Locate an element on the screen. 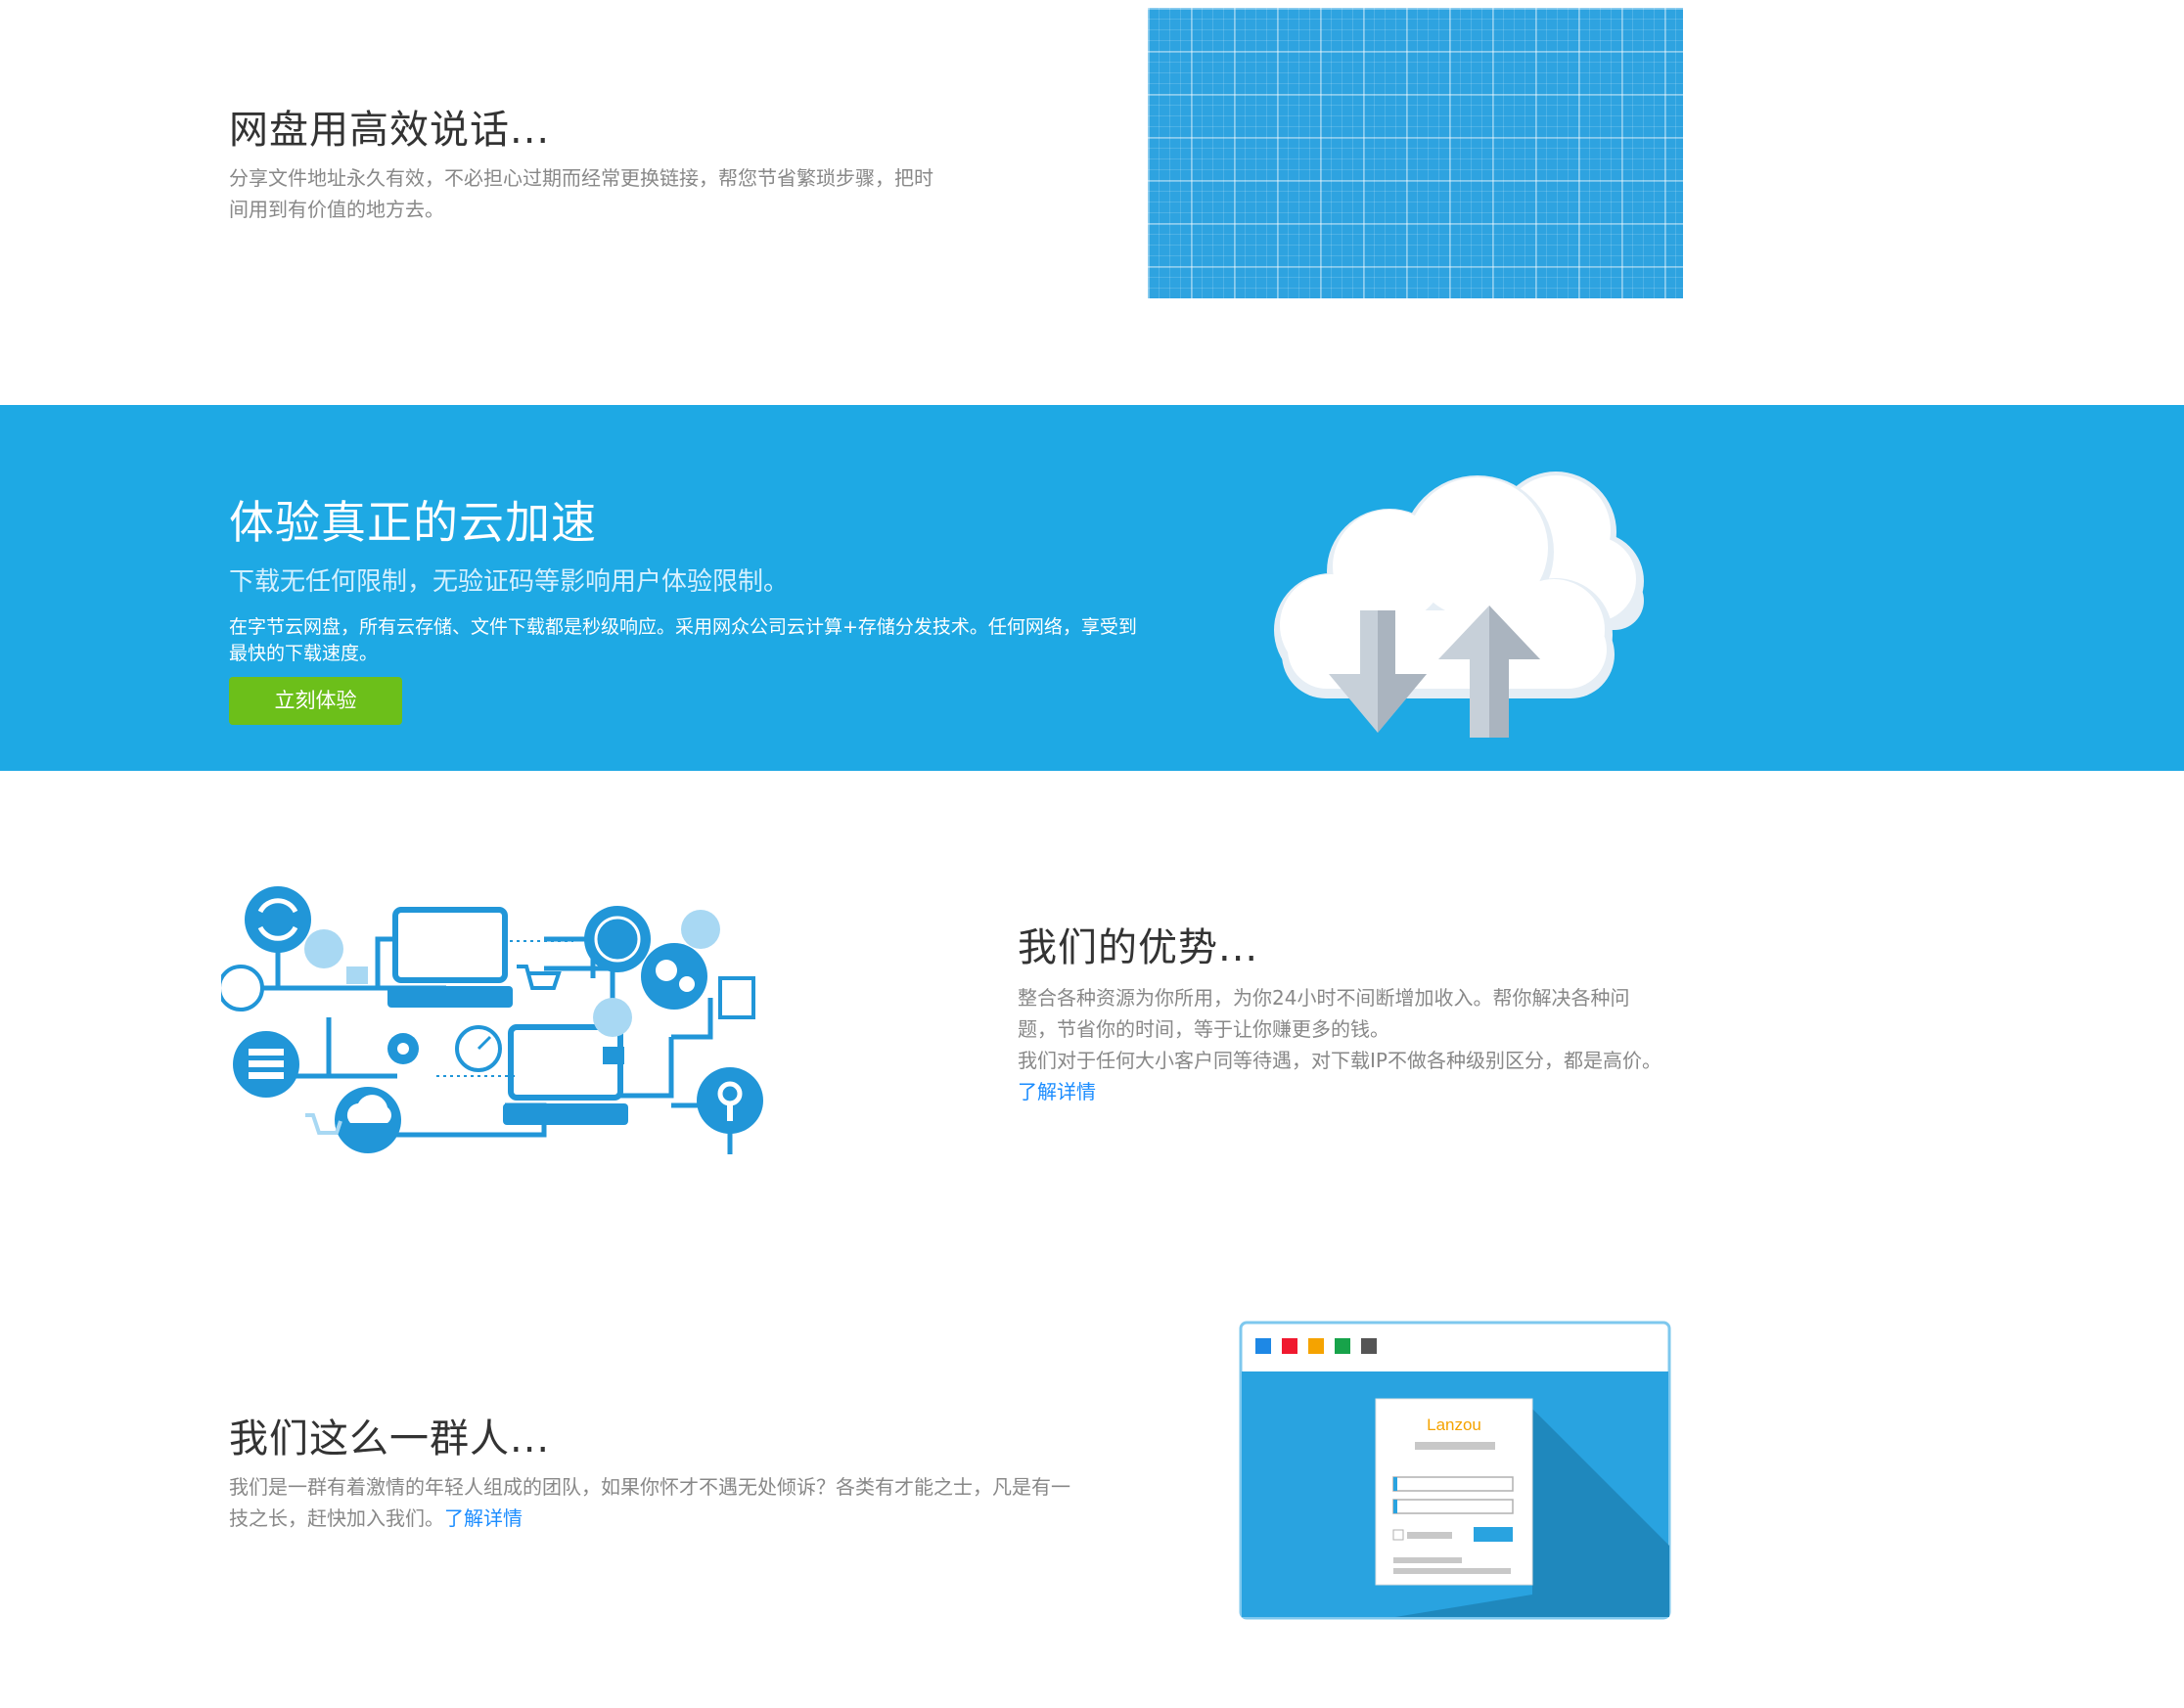 This screenshot has height=1708, width=2184. learn-more-link-team: 了解详情 is located at coordinates (483, 1518).